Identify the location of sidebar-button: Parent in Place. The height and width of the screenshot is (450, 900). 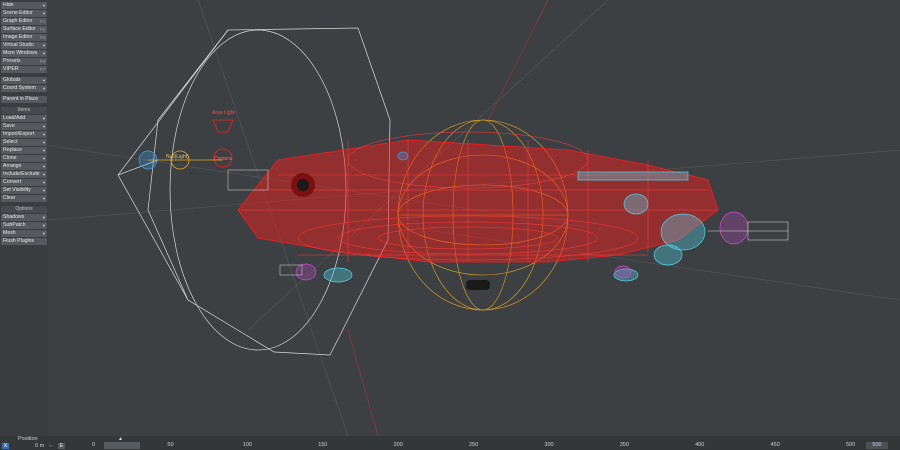
(24, 99).